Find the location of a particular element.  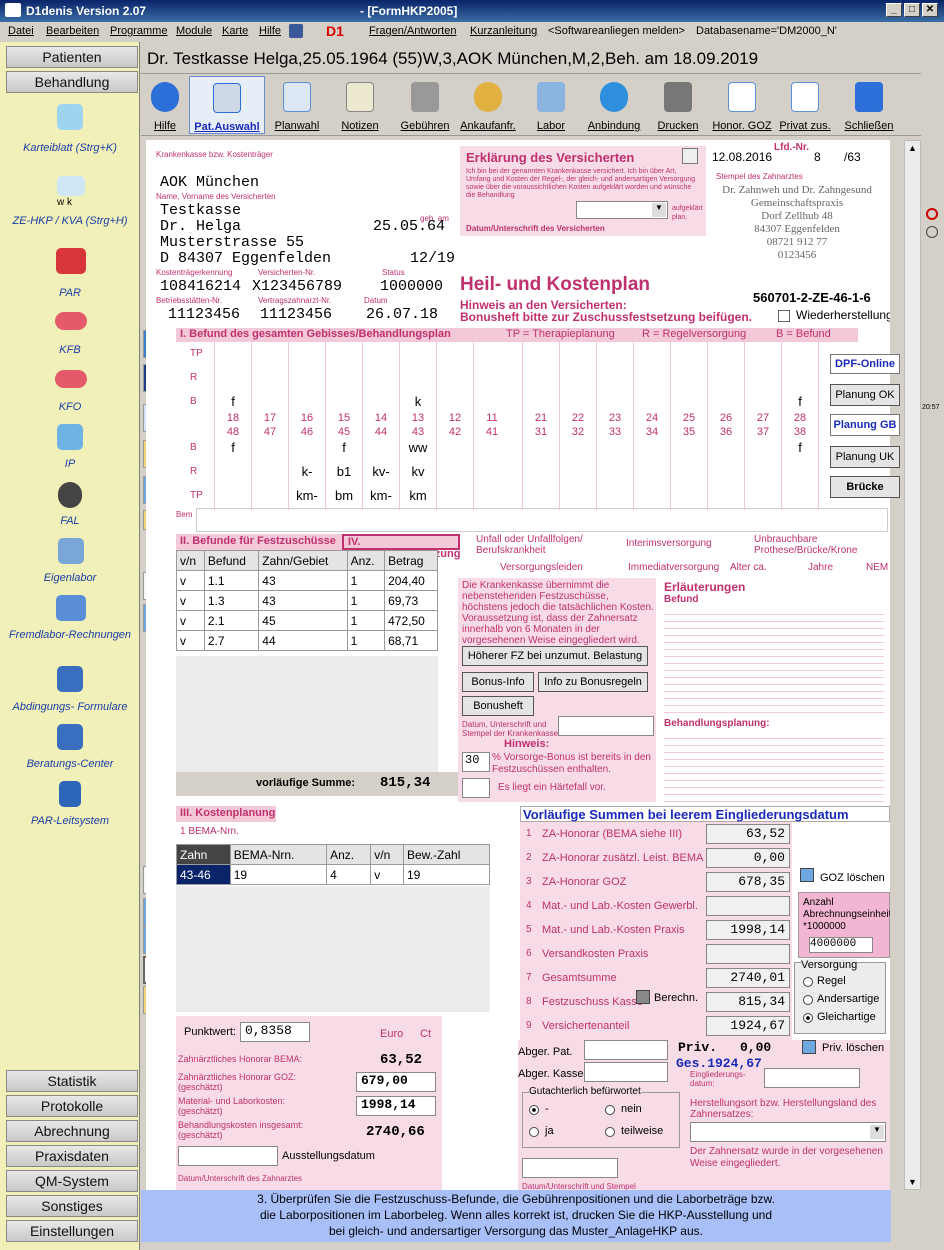

mouth-icon is located at coordinates (71, 321).